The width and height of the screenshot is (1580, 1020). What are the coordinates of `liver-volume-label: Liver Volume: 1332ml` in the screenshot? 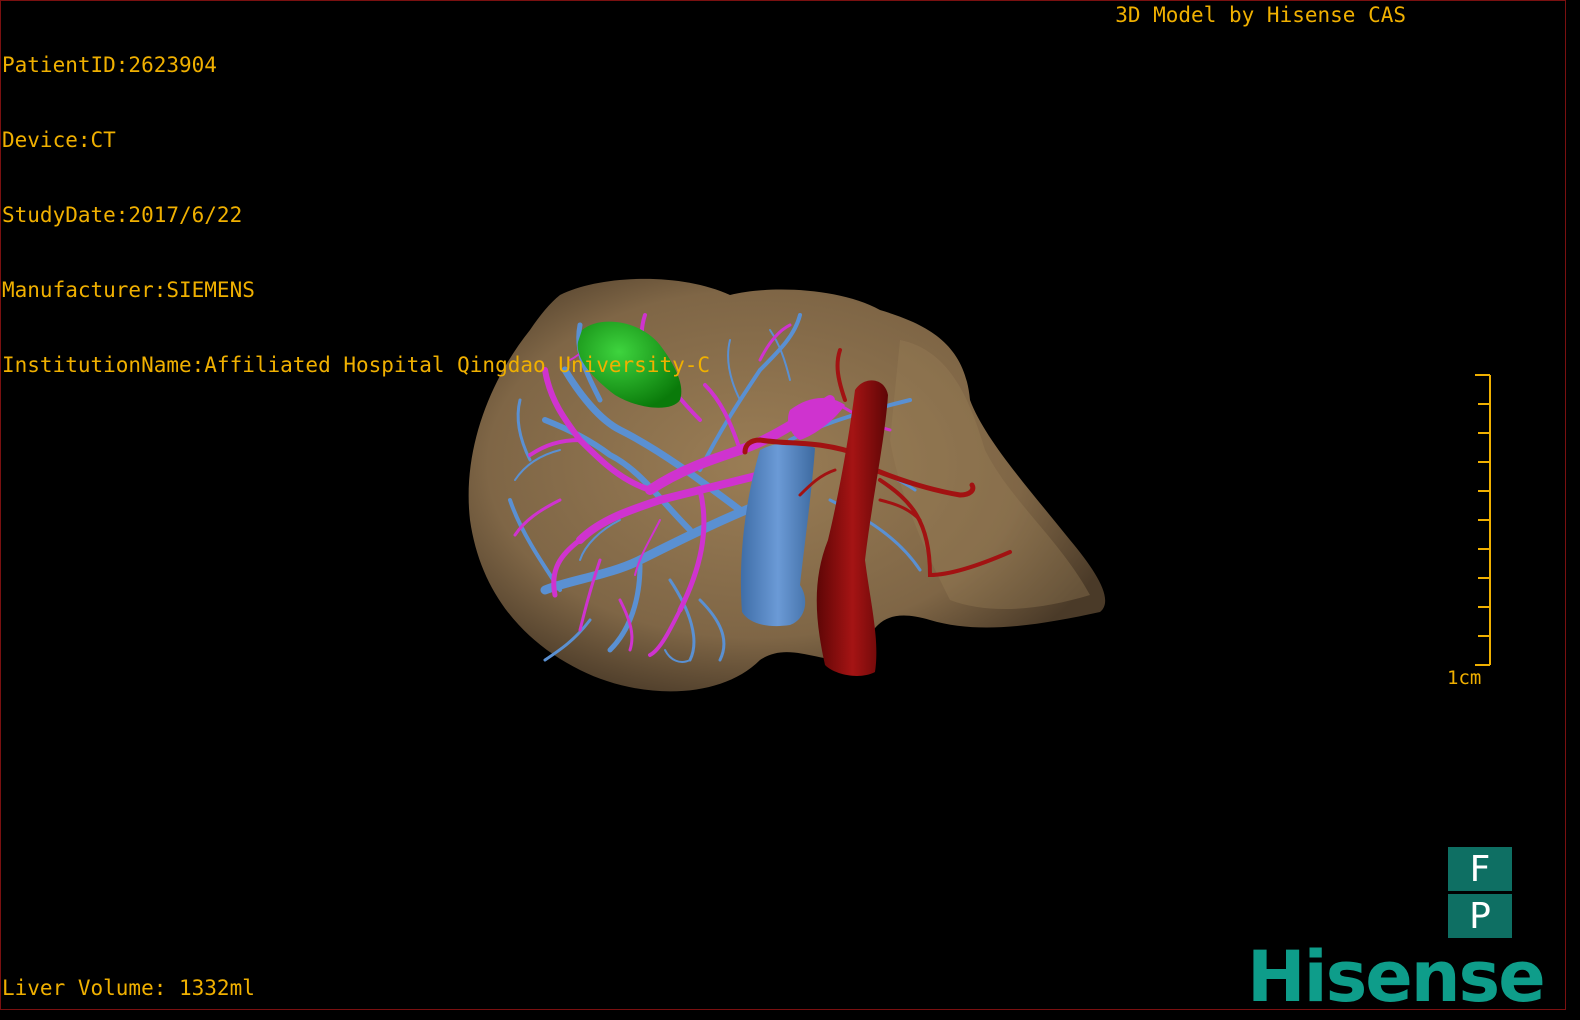 It's located at (128, 988).